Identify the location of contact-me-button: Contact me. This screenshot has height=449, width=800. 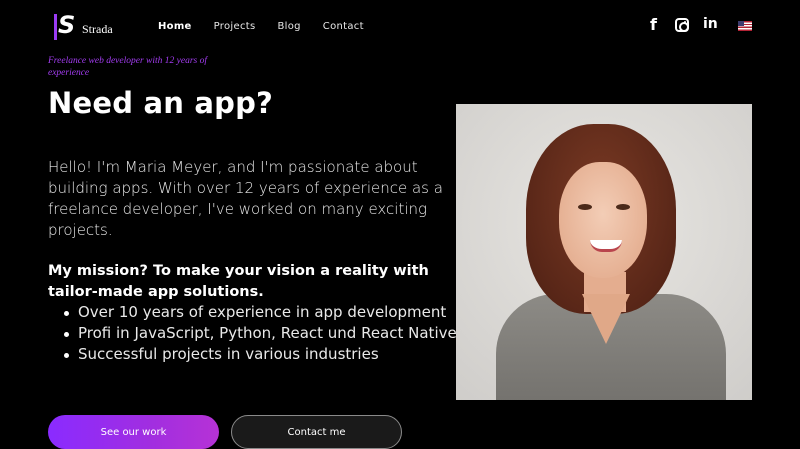
(316, 432).